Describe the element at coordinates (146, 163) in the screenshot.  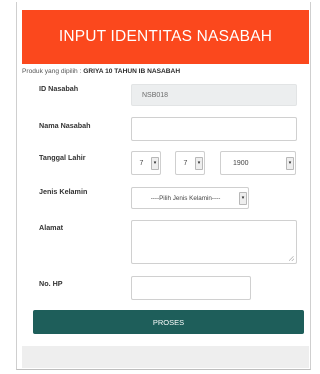
I see `birth-day-select: 7 ▾` at that location.